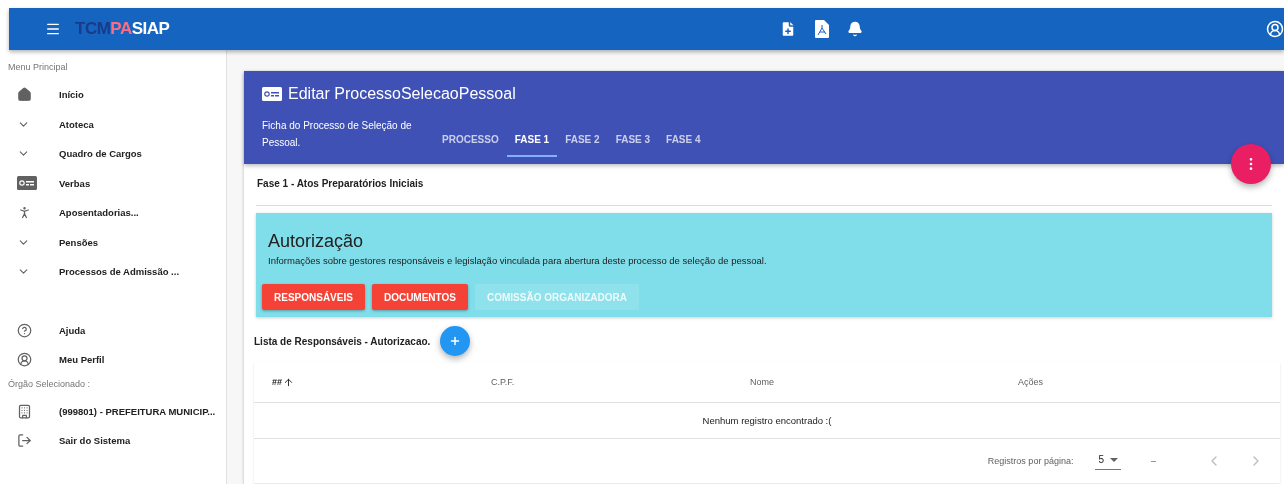 The width and height of the screenshot is (1284, 484). Describe the element at coordinates (1149, 382) in the screenshot. I see `column-header: Ações` at that location.